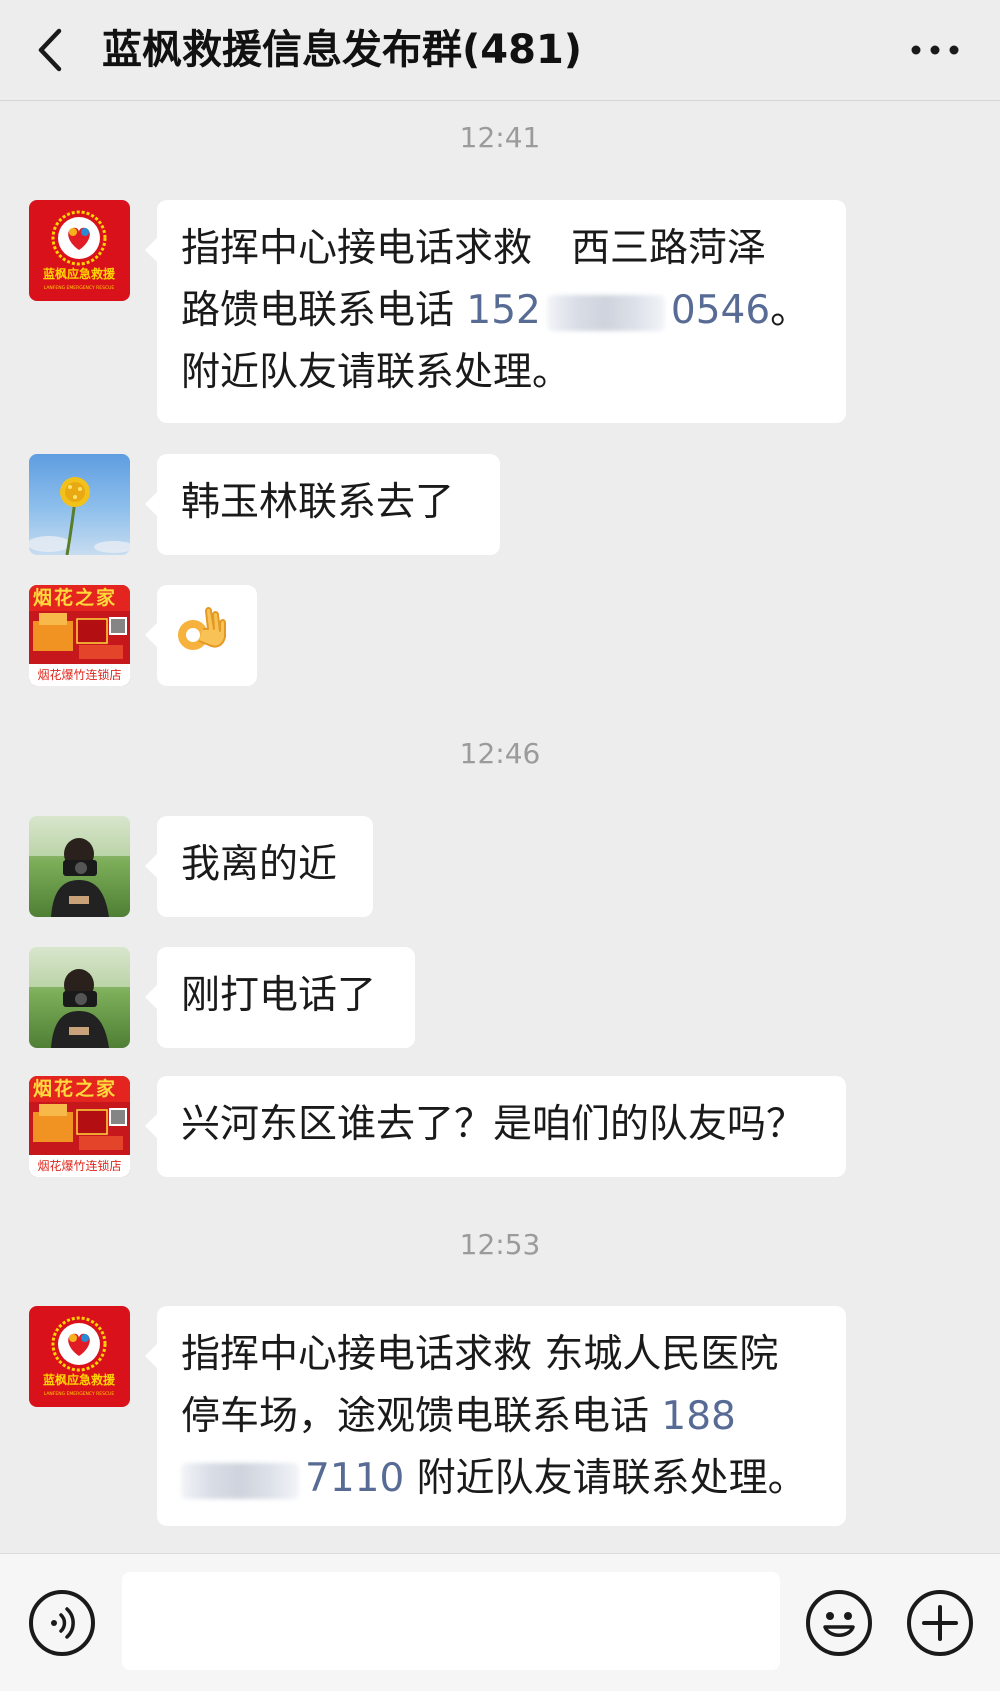 The width and height of the screenshot is (1000, 1691). I want to click on avatar-dandelion, so click(79, 504).